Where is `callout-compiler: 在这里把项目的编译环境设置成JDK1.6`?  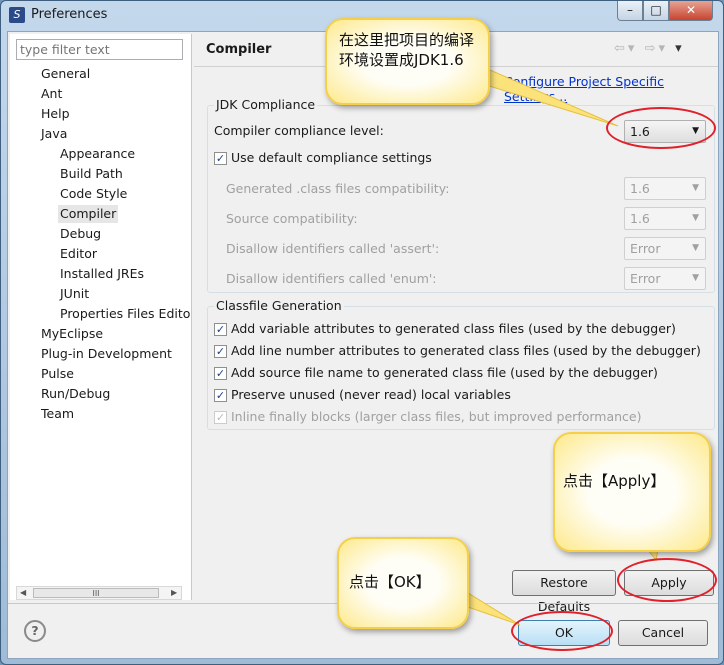 callout-compiler: 在这里把项目的编译环境设置成JDK1.6 is located at coordinates (407, 61).